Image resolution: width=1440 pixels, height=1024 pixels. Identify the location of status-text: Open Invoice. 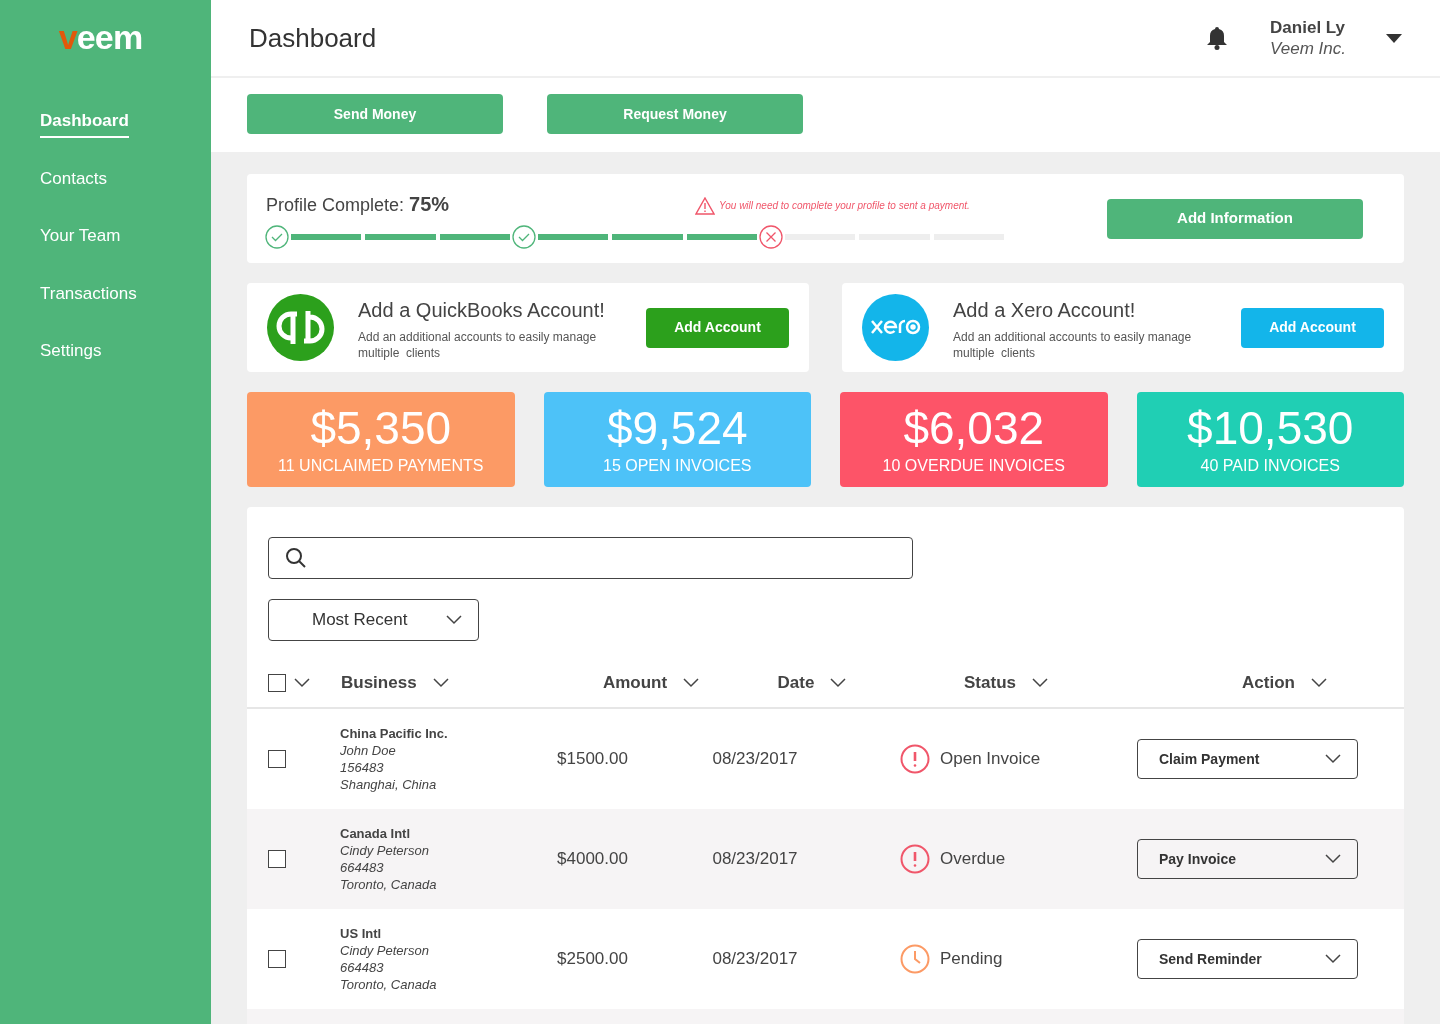
(990, 759).